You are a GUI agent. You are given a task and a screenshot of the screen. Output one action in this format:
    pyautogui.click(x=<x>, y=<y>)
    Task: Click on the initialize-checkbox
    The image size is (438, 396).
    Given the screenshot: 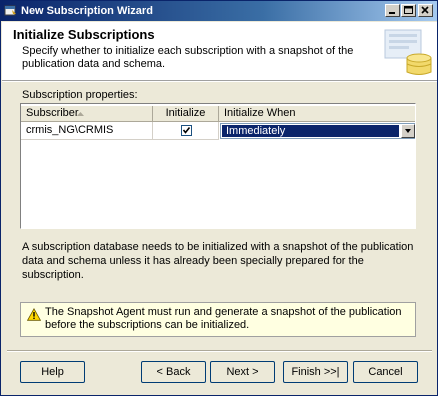 What is the action you would take?
    pyautogui.click(x=186, y=130)
    